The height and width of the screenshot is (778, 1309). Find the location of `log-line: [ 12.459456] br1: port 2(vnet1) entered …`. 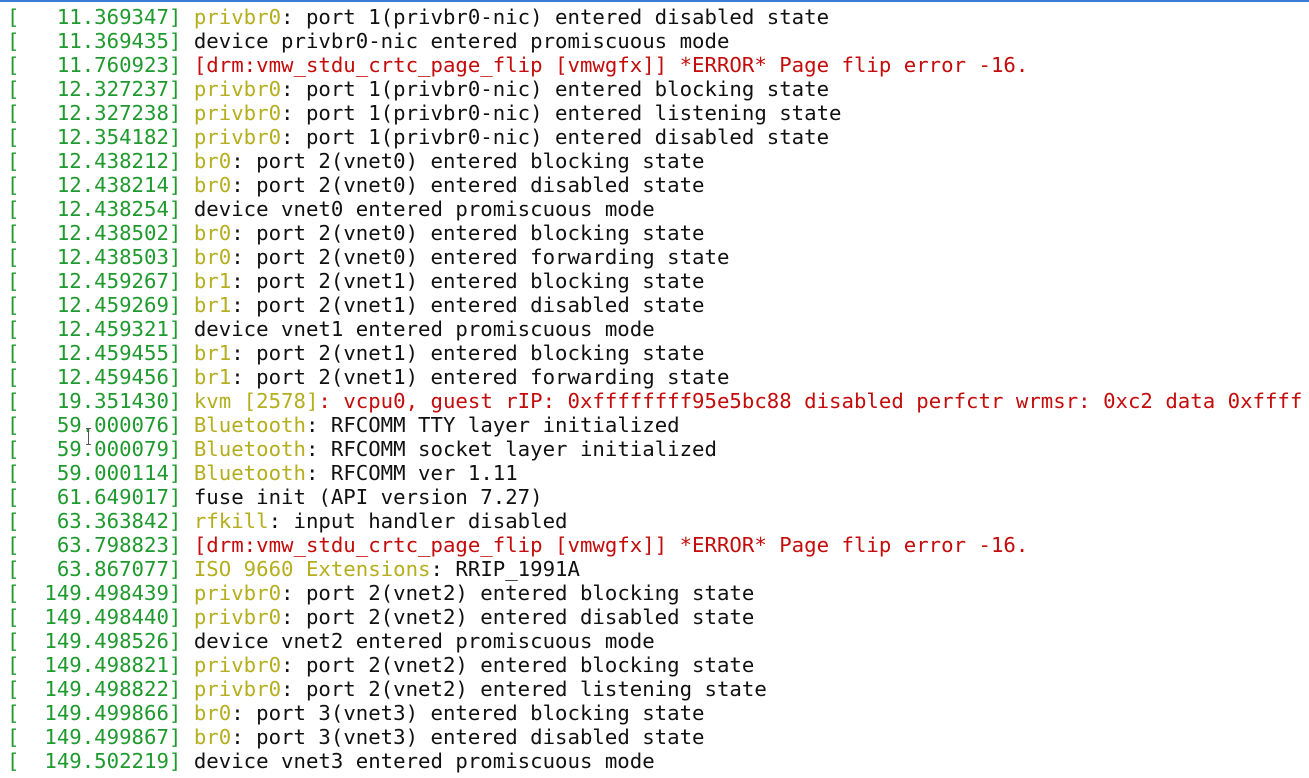

log-line: [ 12.459456] br1: port 2(vnet1) entered … is located at coordinates (654, 377).